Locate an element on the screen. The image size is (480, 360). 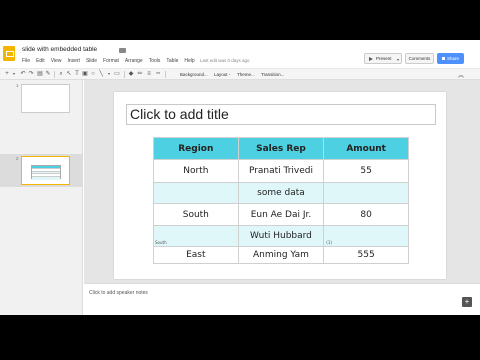
table-row: East Anming Yam 555 is located at coordinates (281, 255).